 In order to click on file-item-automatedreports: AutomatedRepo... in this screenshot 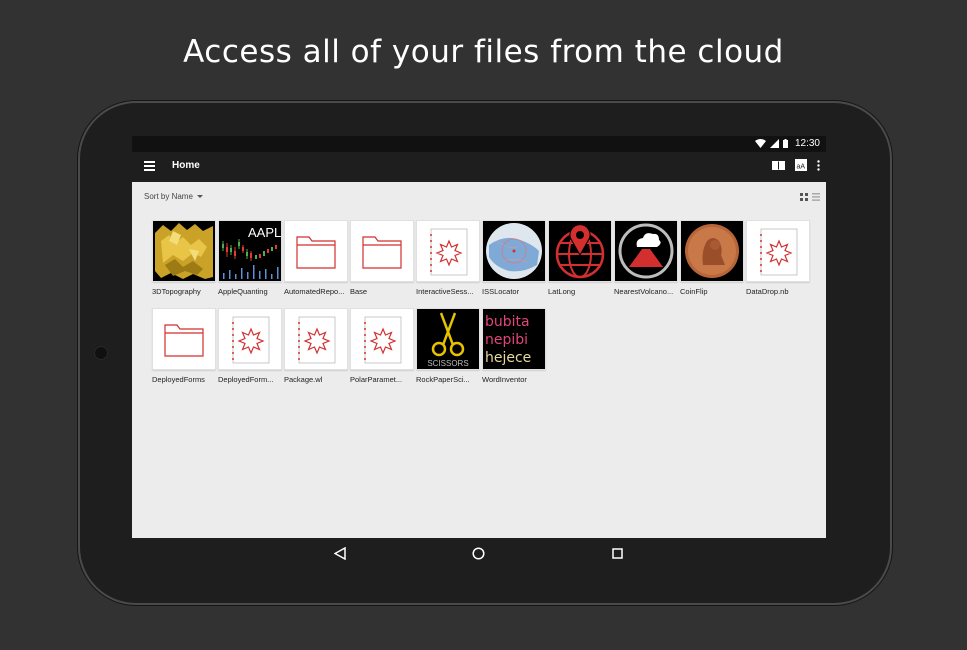, I will do `click(316, 258)`.